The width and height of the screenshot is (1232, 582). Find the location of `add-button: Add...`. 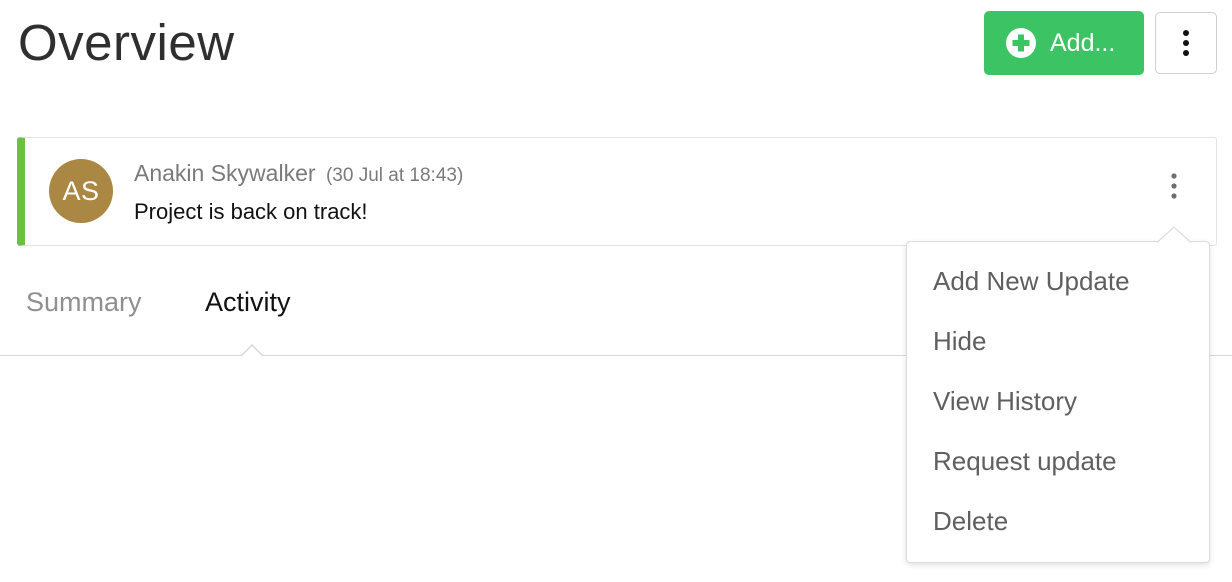

add-button: Add... is located at coordinates (1064, 43).